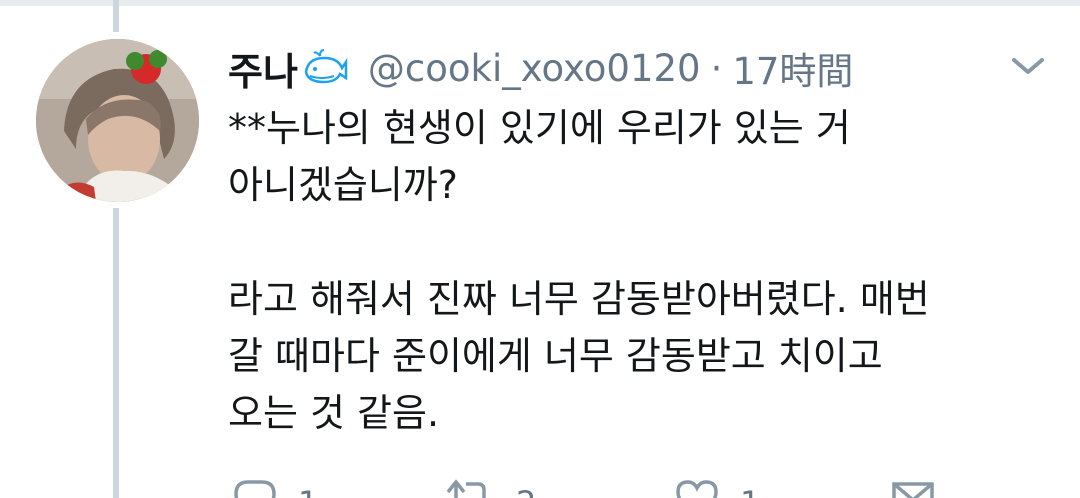 The width and height of the screenshot is (1080, 498). I want to click on reply-count: 1, so click(308, 491).